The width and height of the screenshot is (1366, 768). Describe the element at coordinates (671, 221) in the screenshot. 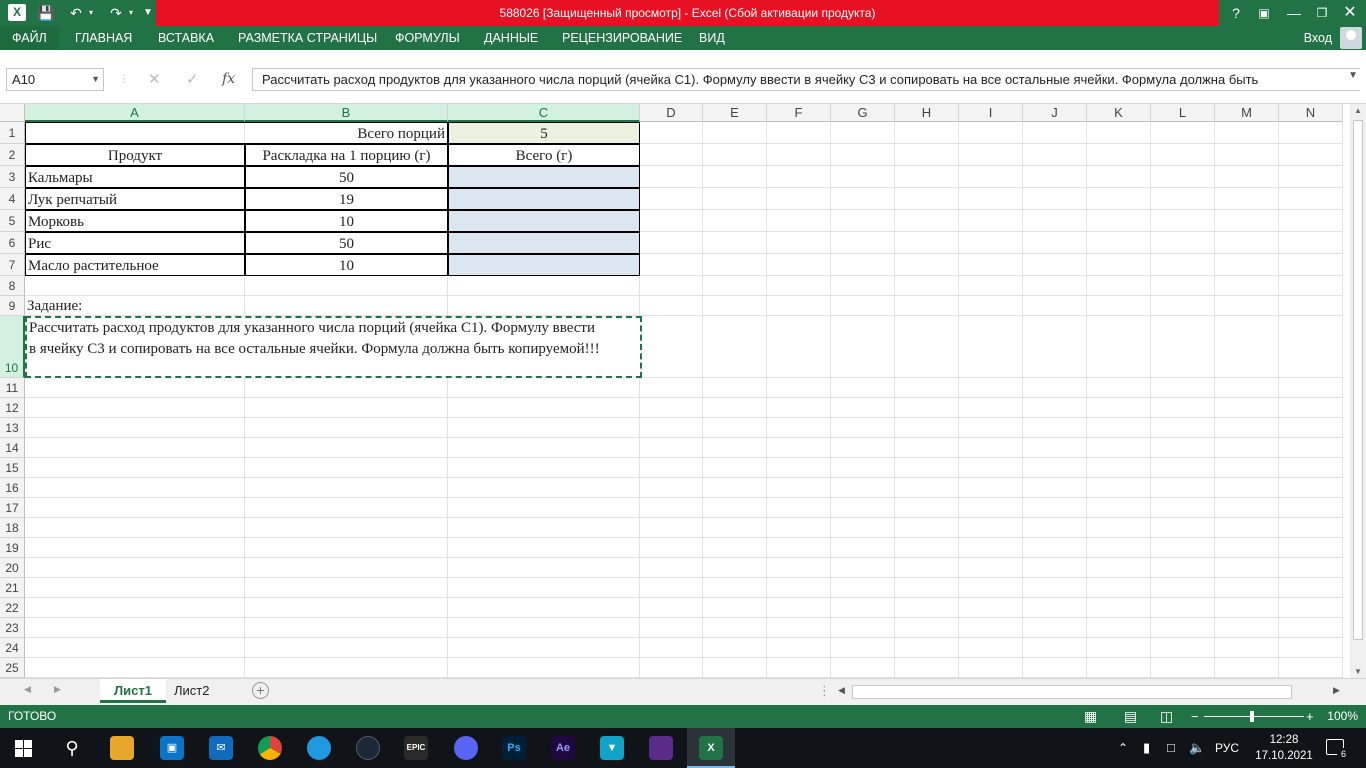

I see `cell-d5` at that location.